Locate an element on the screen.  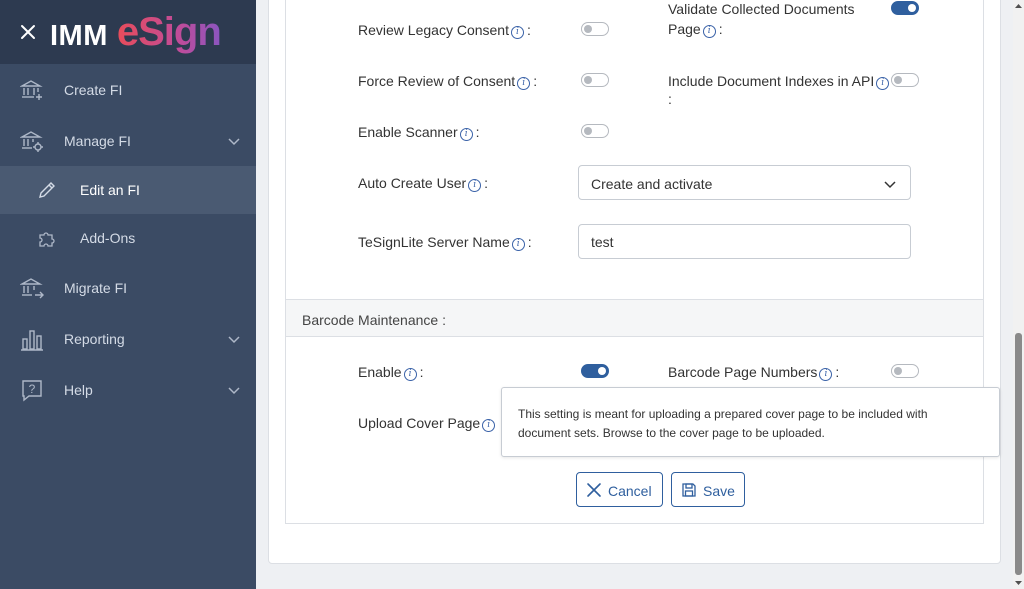
auto-create-user-select: Create and activate is located at coordinates (744, 182).